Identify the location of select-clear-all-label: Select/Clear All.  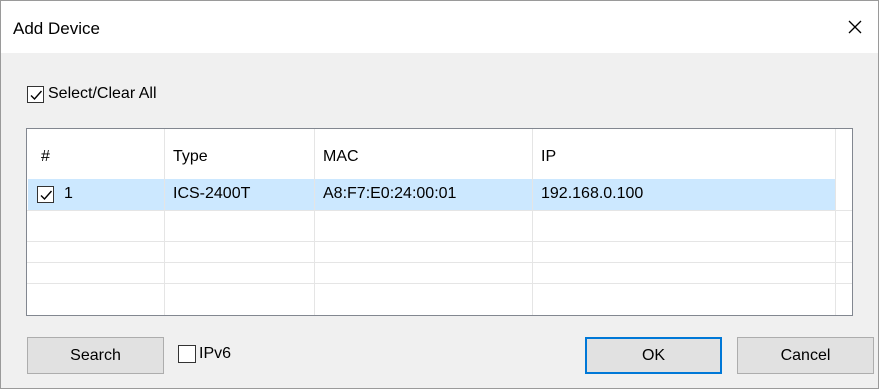
(102, 93).